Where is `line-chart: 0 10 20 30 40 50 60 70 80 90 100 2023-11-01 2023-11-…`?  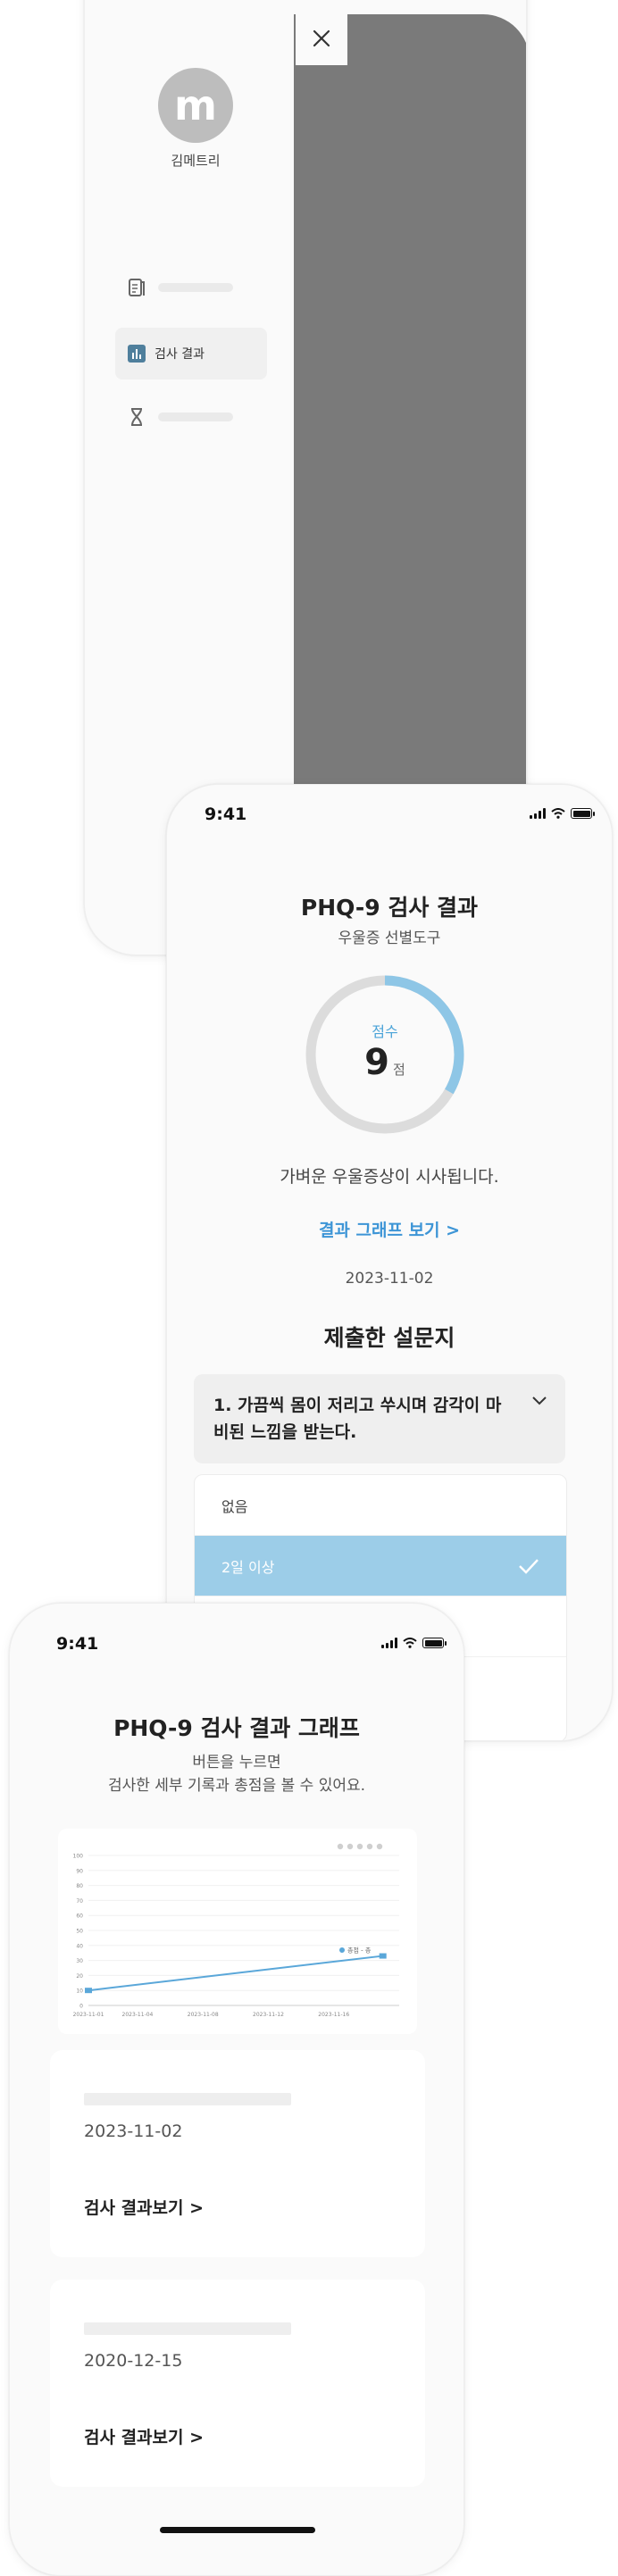
line-chart: 0 10 20 30 40 50 60 70 80 90 100 2023-11-01 2023-11-… is located at coordinates (236, 1930).